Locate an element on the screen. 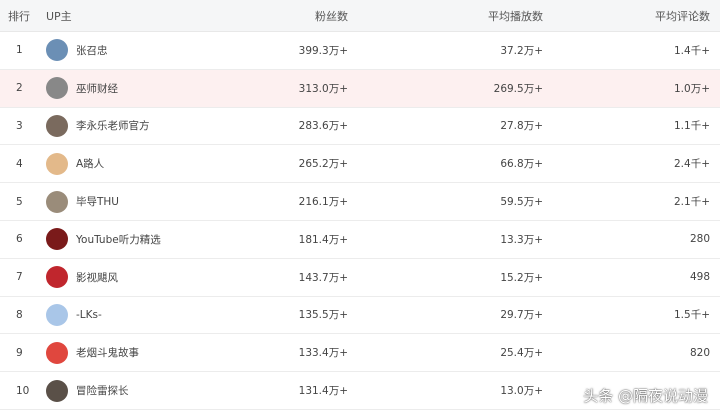  up-cell: YouTube听力精选 is located at coordinates (137, 239).